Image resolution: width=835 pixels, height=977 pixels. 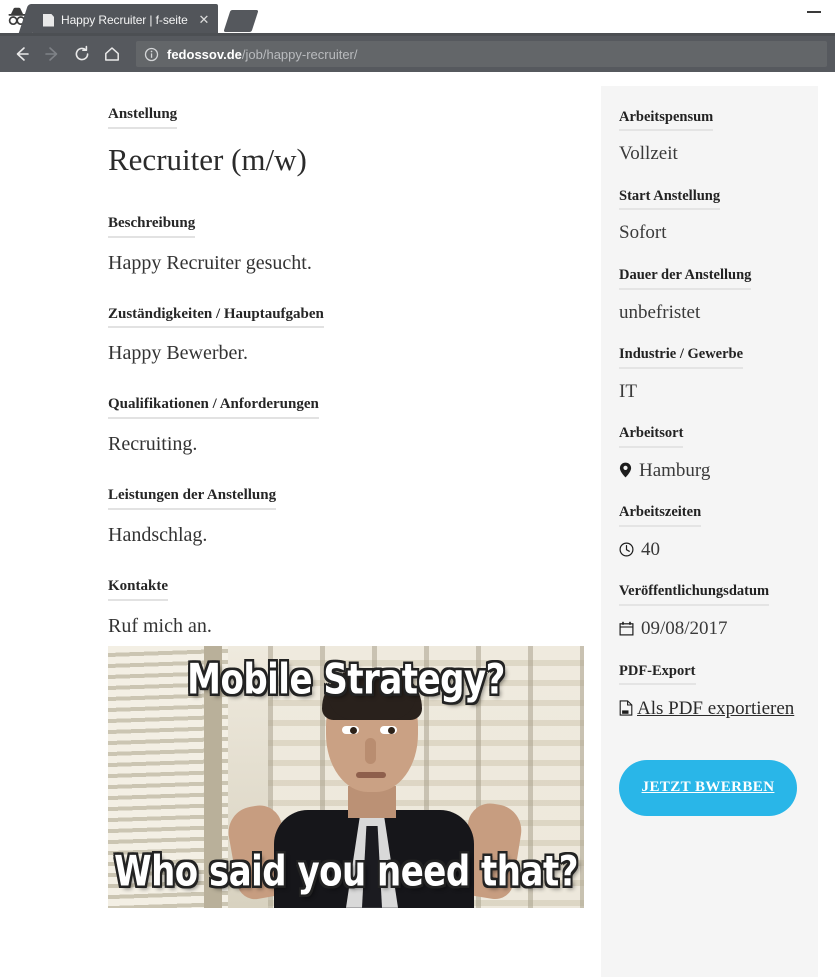 I want to click on browser-toolbar: fedossov.de/job/happy-recruiter/, so click(x=417, y=54).